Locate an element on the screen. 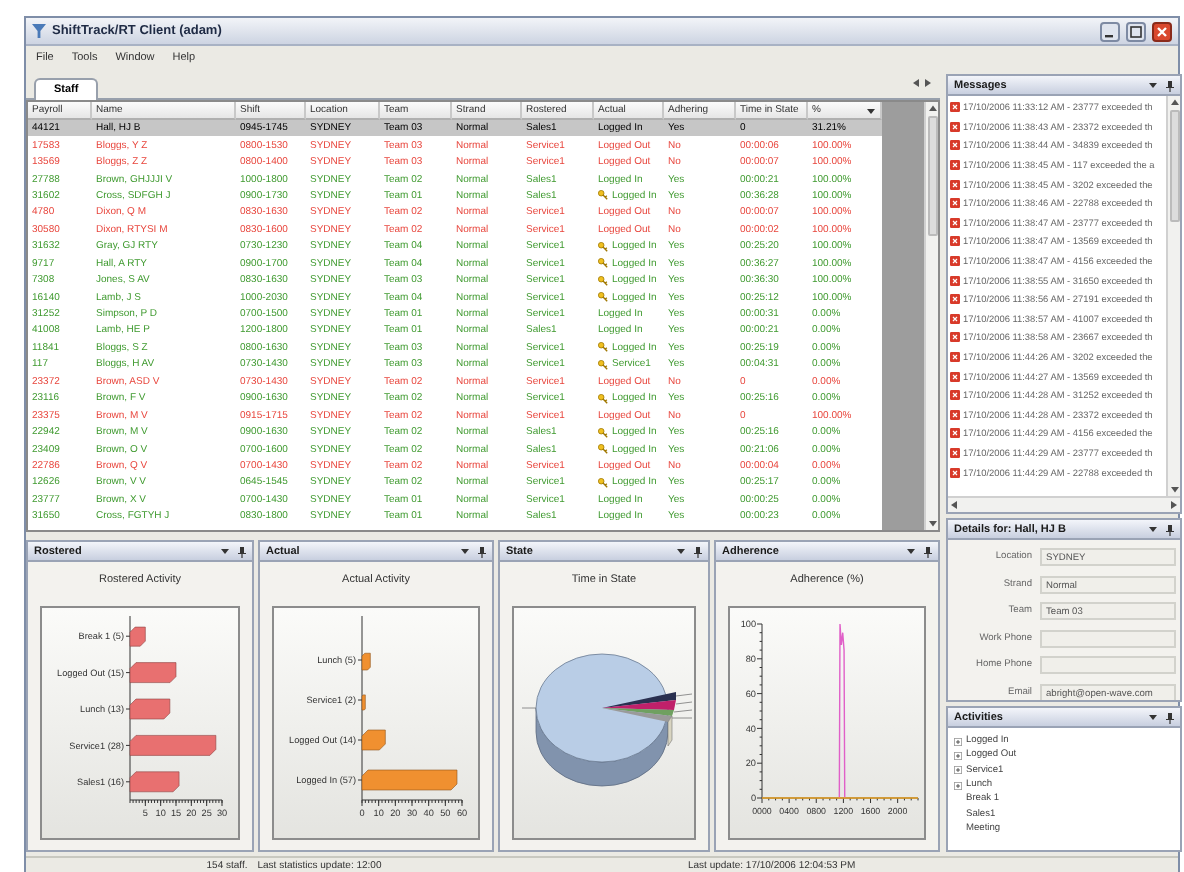 The image size is (1184, 872). scroll-down-icon is located at coordinates (932, 524).